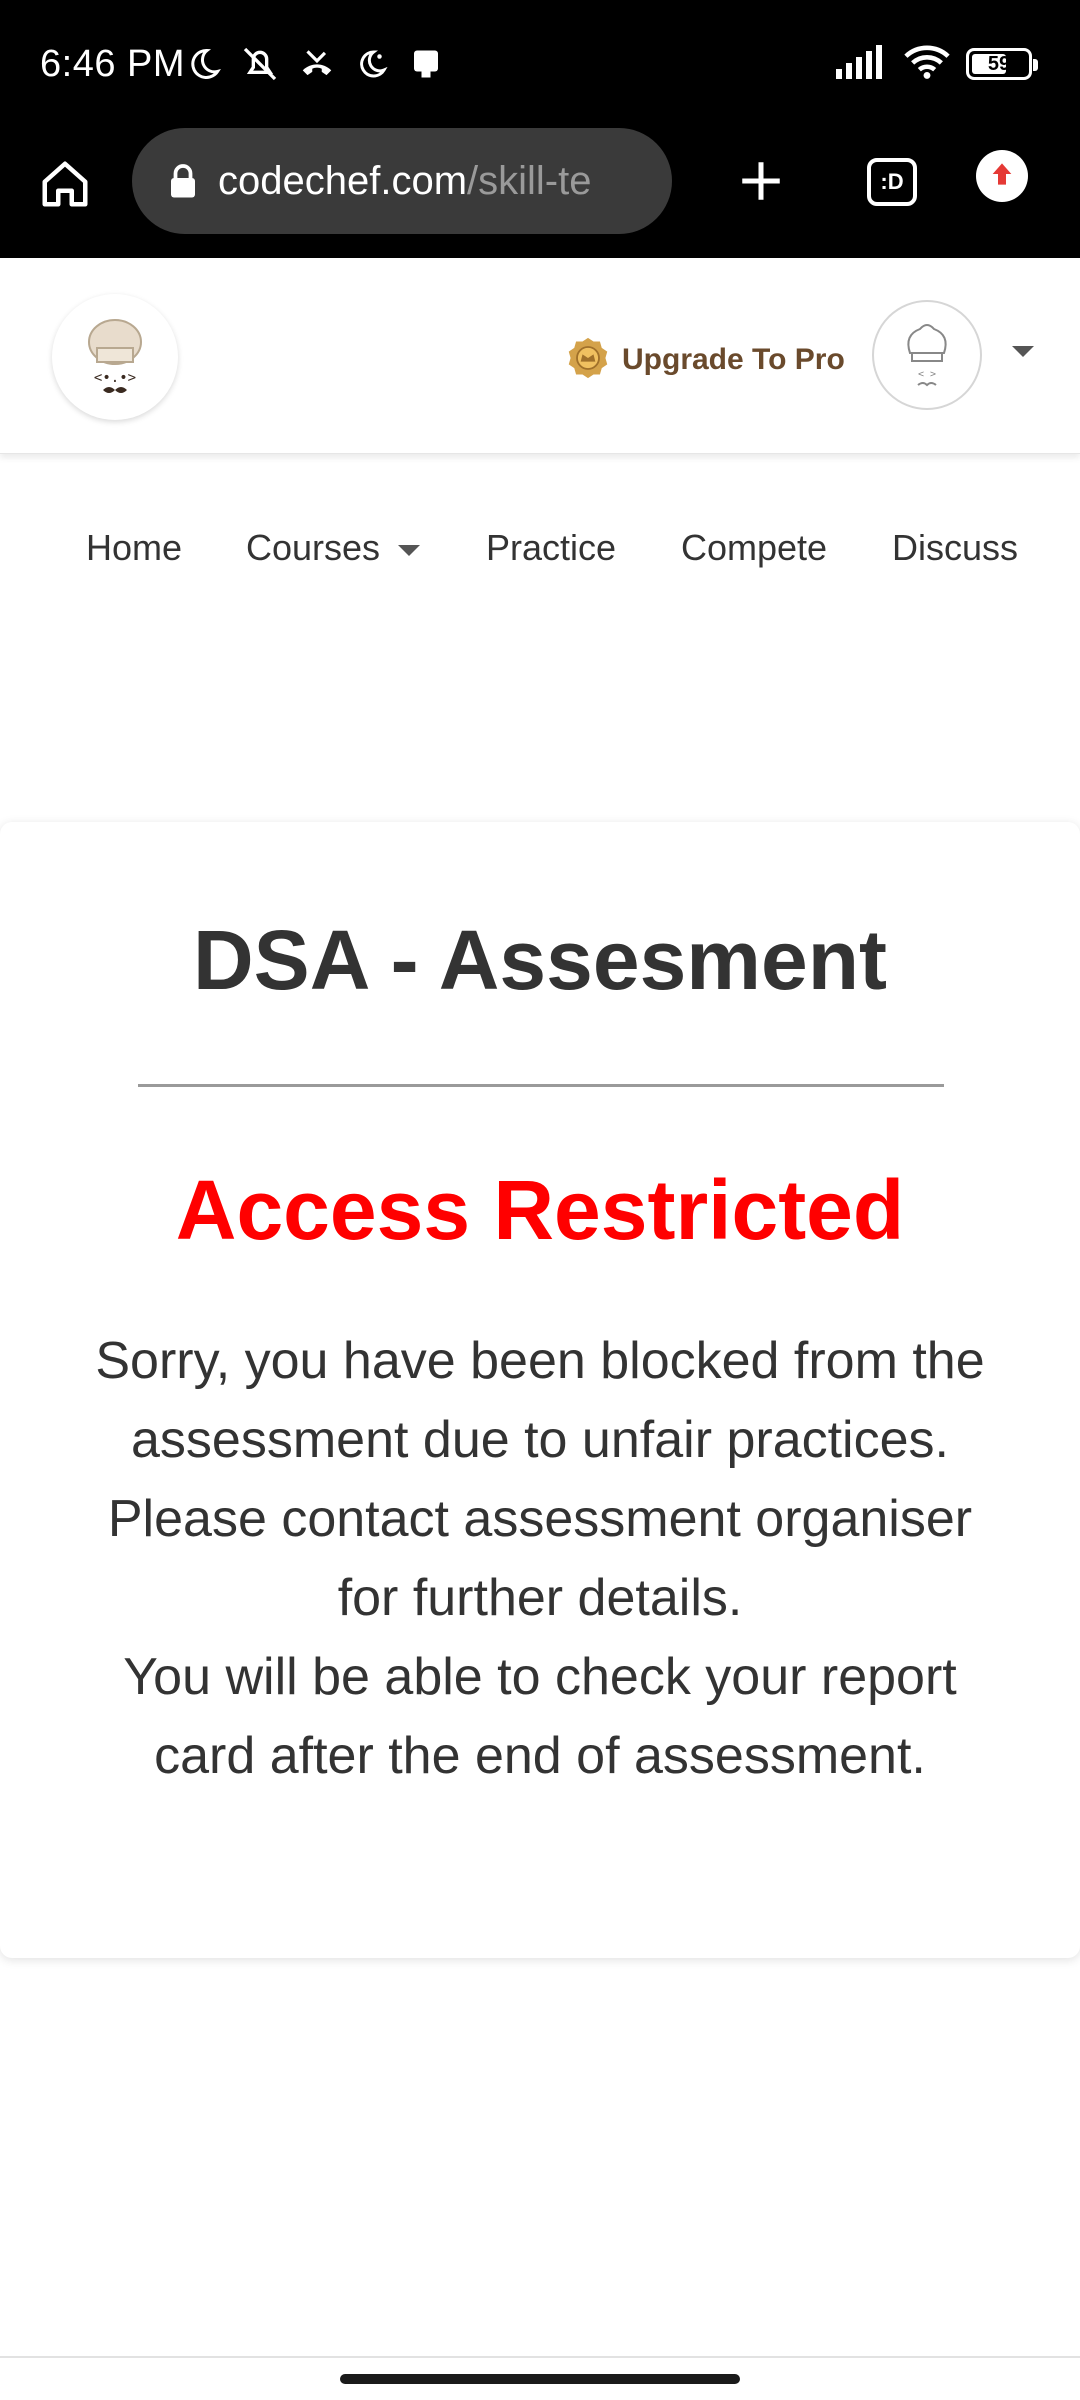 This screenshot has height=2400, width=1080. Describe the element at coordinates (260, 64) in the screenshot. I see `mute-icon` at that location.